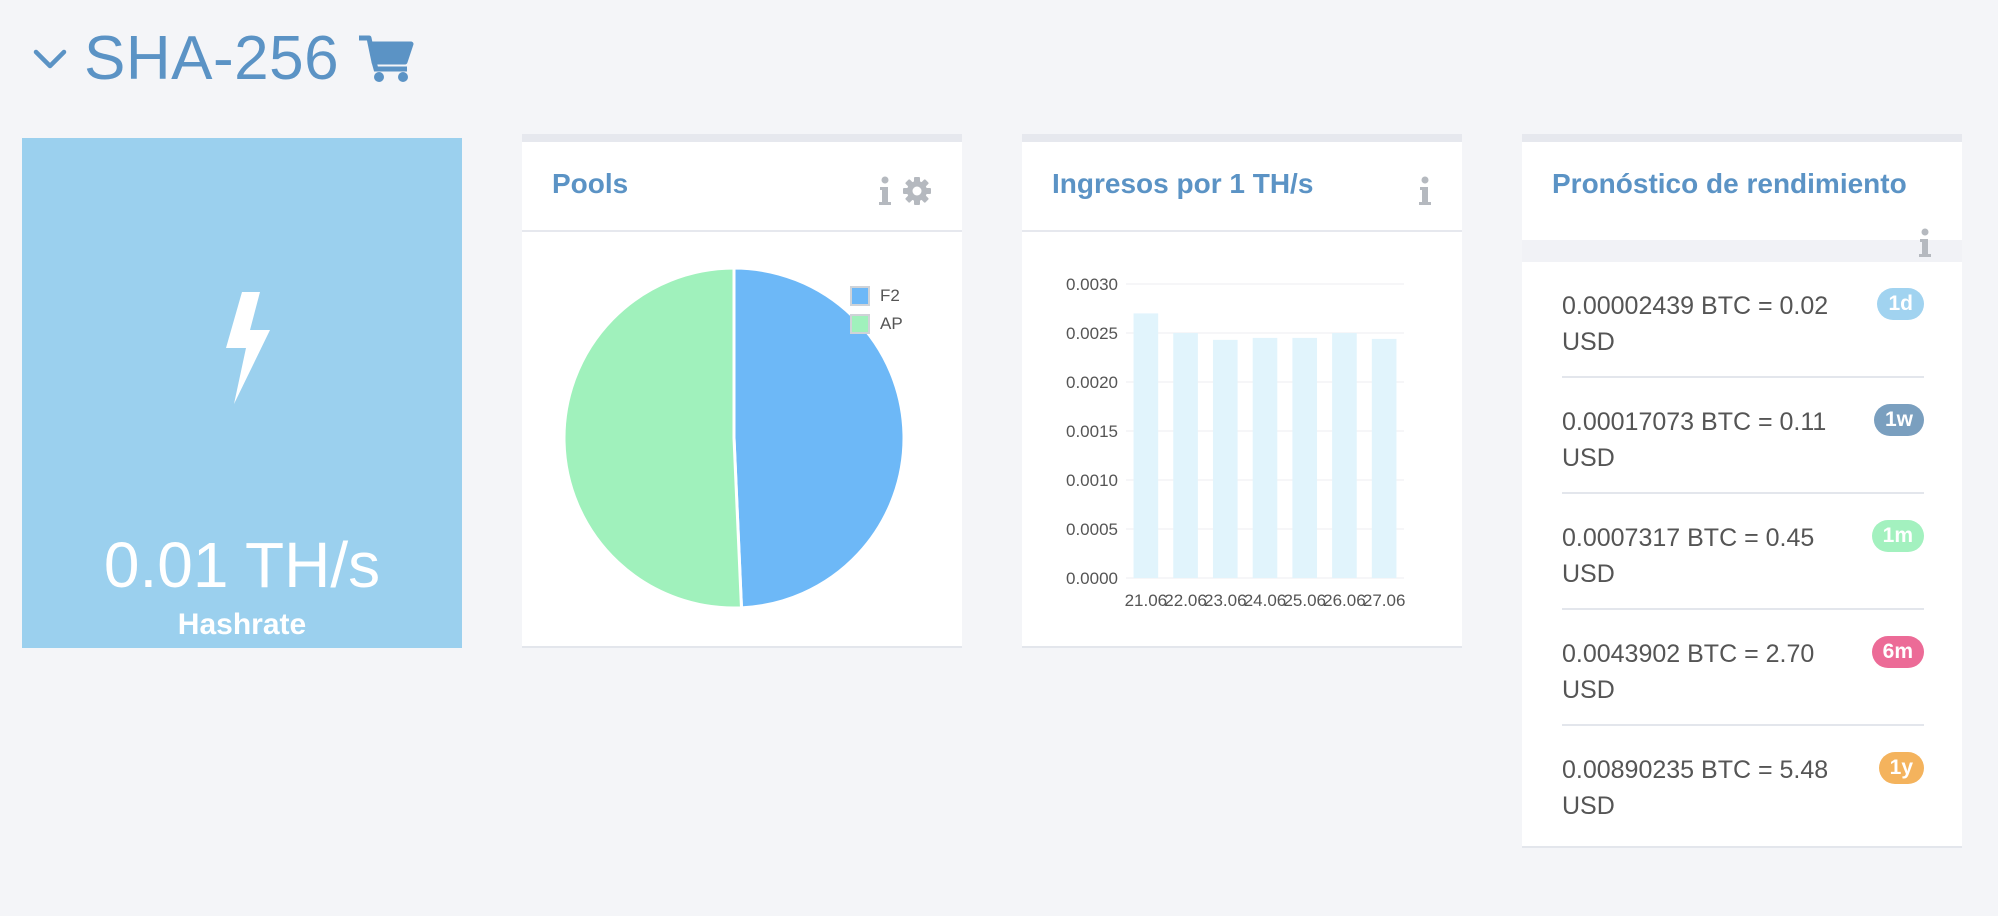 This screenshot has height=916, width=1998. What do you see at coordinates (51, 58) in the screenshot?
I see `chevron-down-icon` at bounding box center [51, 58].